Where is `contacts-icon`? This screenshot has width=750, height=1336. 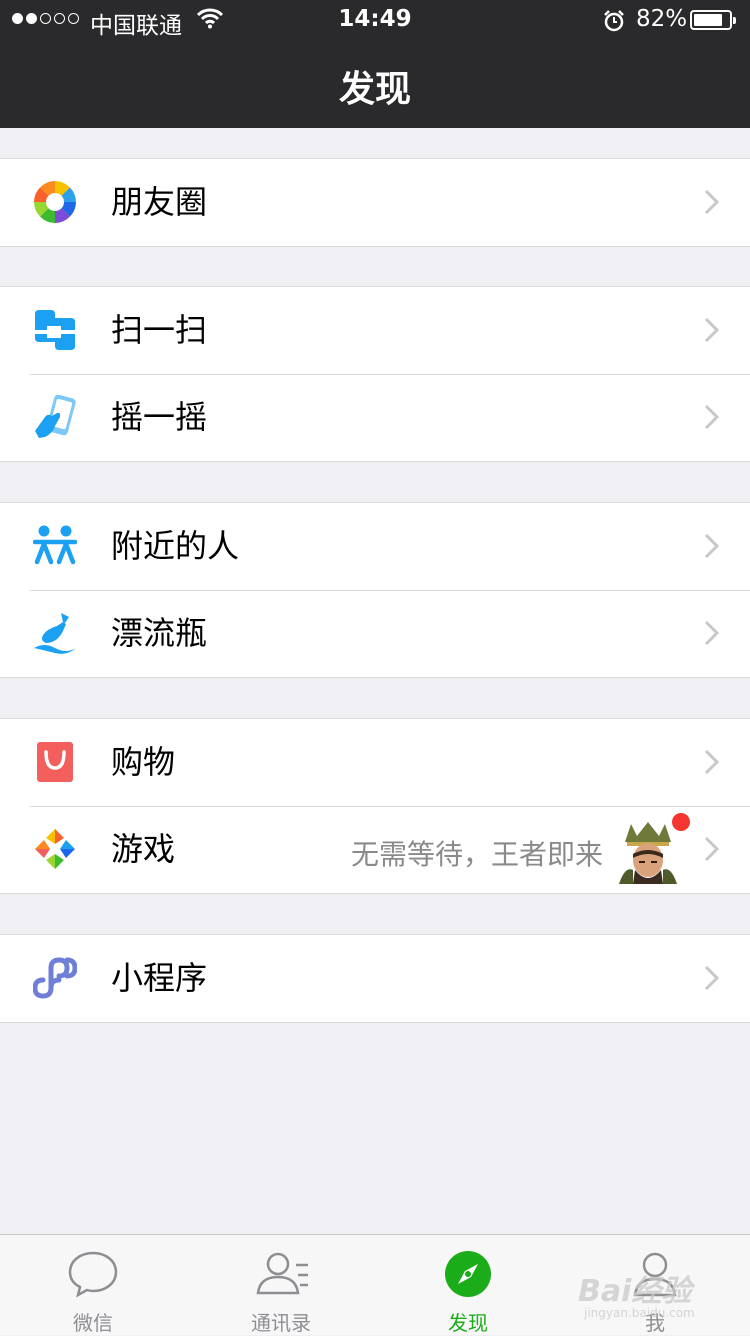 contacts-icon is located at coordinates (282, 1274).